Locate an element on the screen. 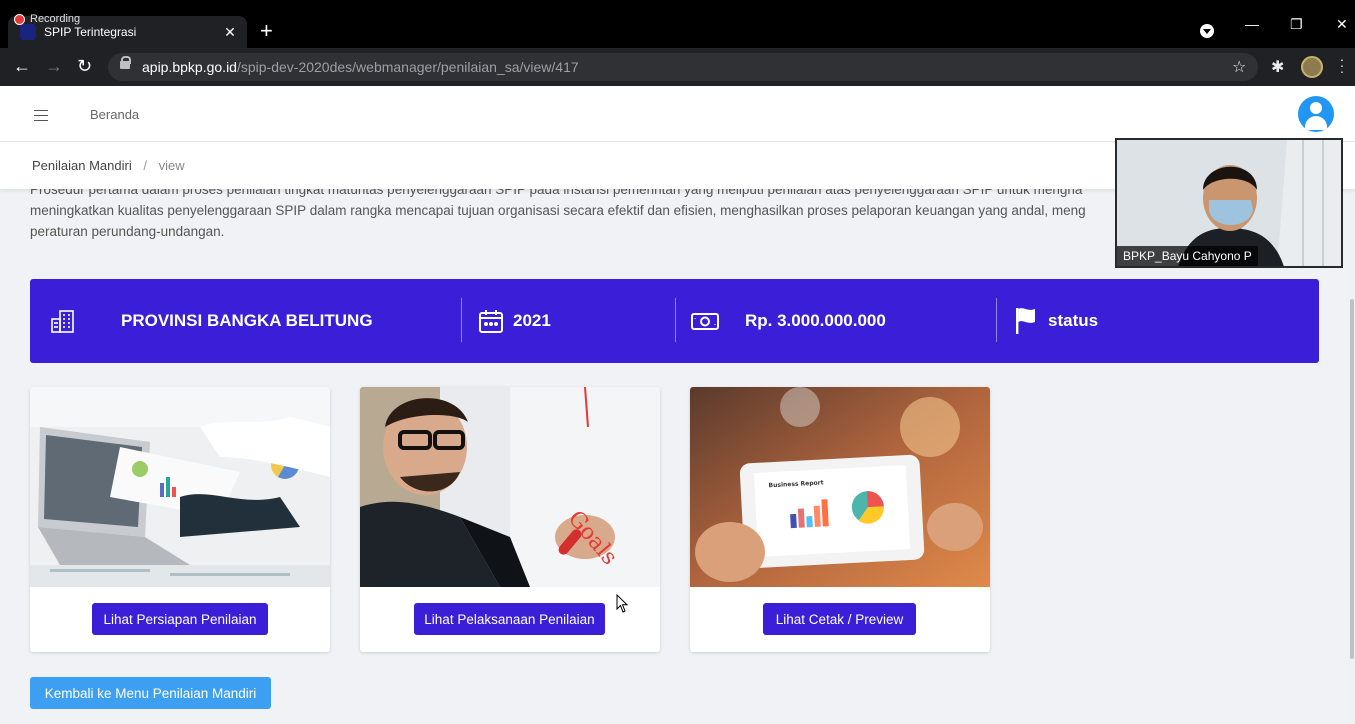  card-pelaksanaan: Goals Lihat Pelaksanaan Penilaian is located at coordinates (510, 519).